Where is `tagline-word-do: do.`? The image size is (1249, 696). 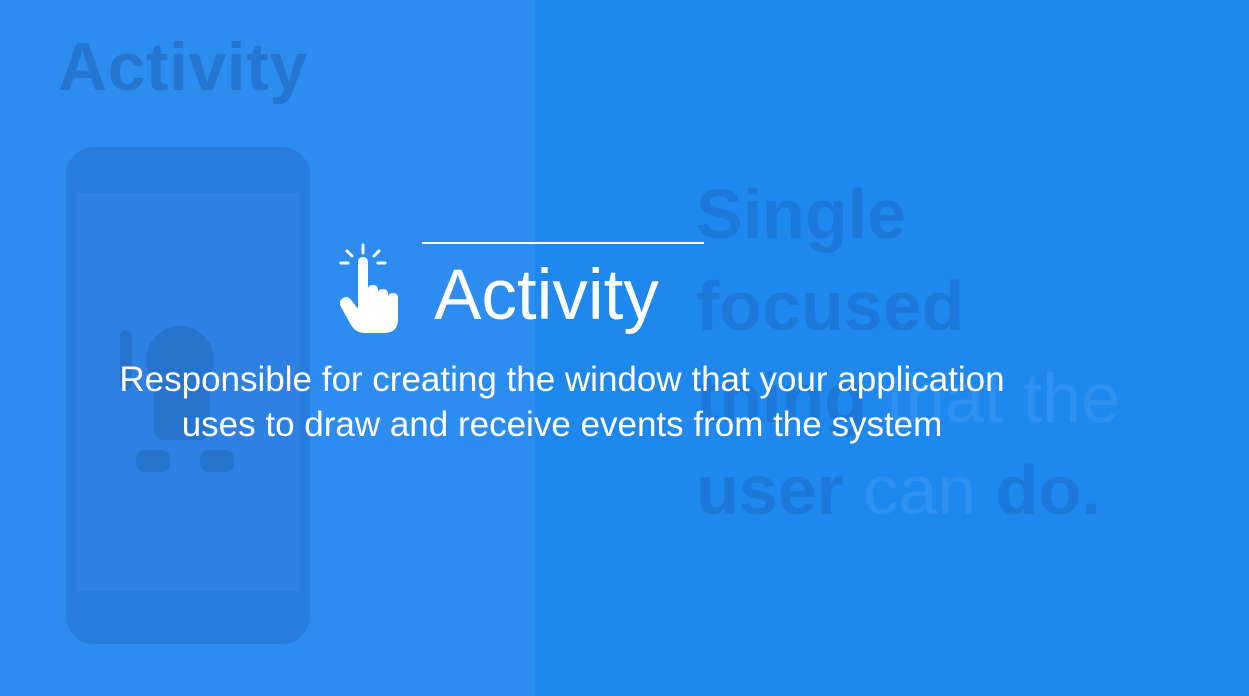 tagline-word-do: do. is located at coordinates (1048, 490).